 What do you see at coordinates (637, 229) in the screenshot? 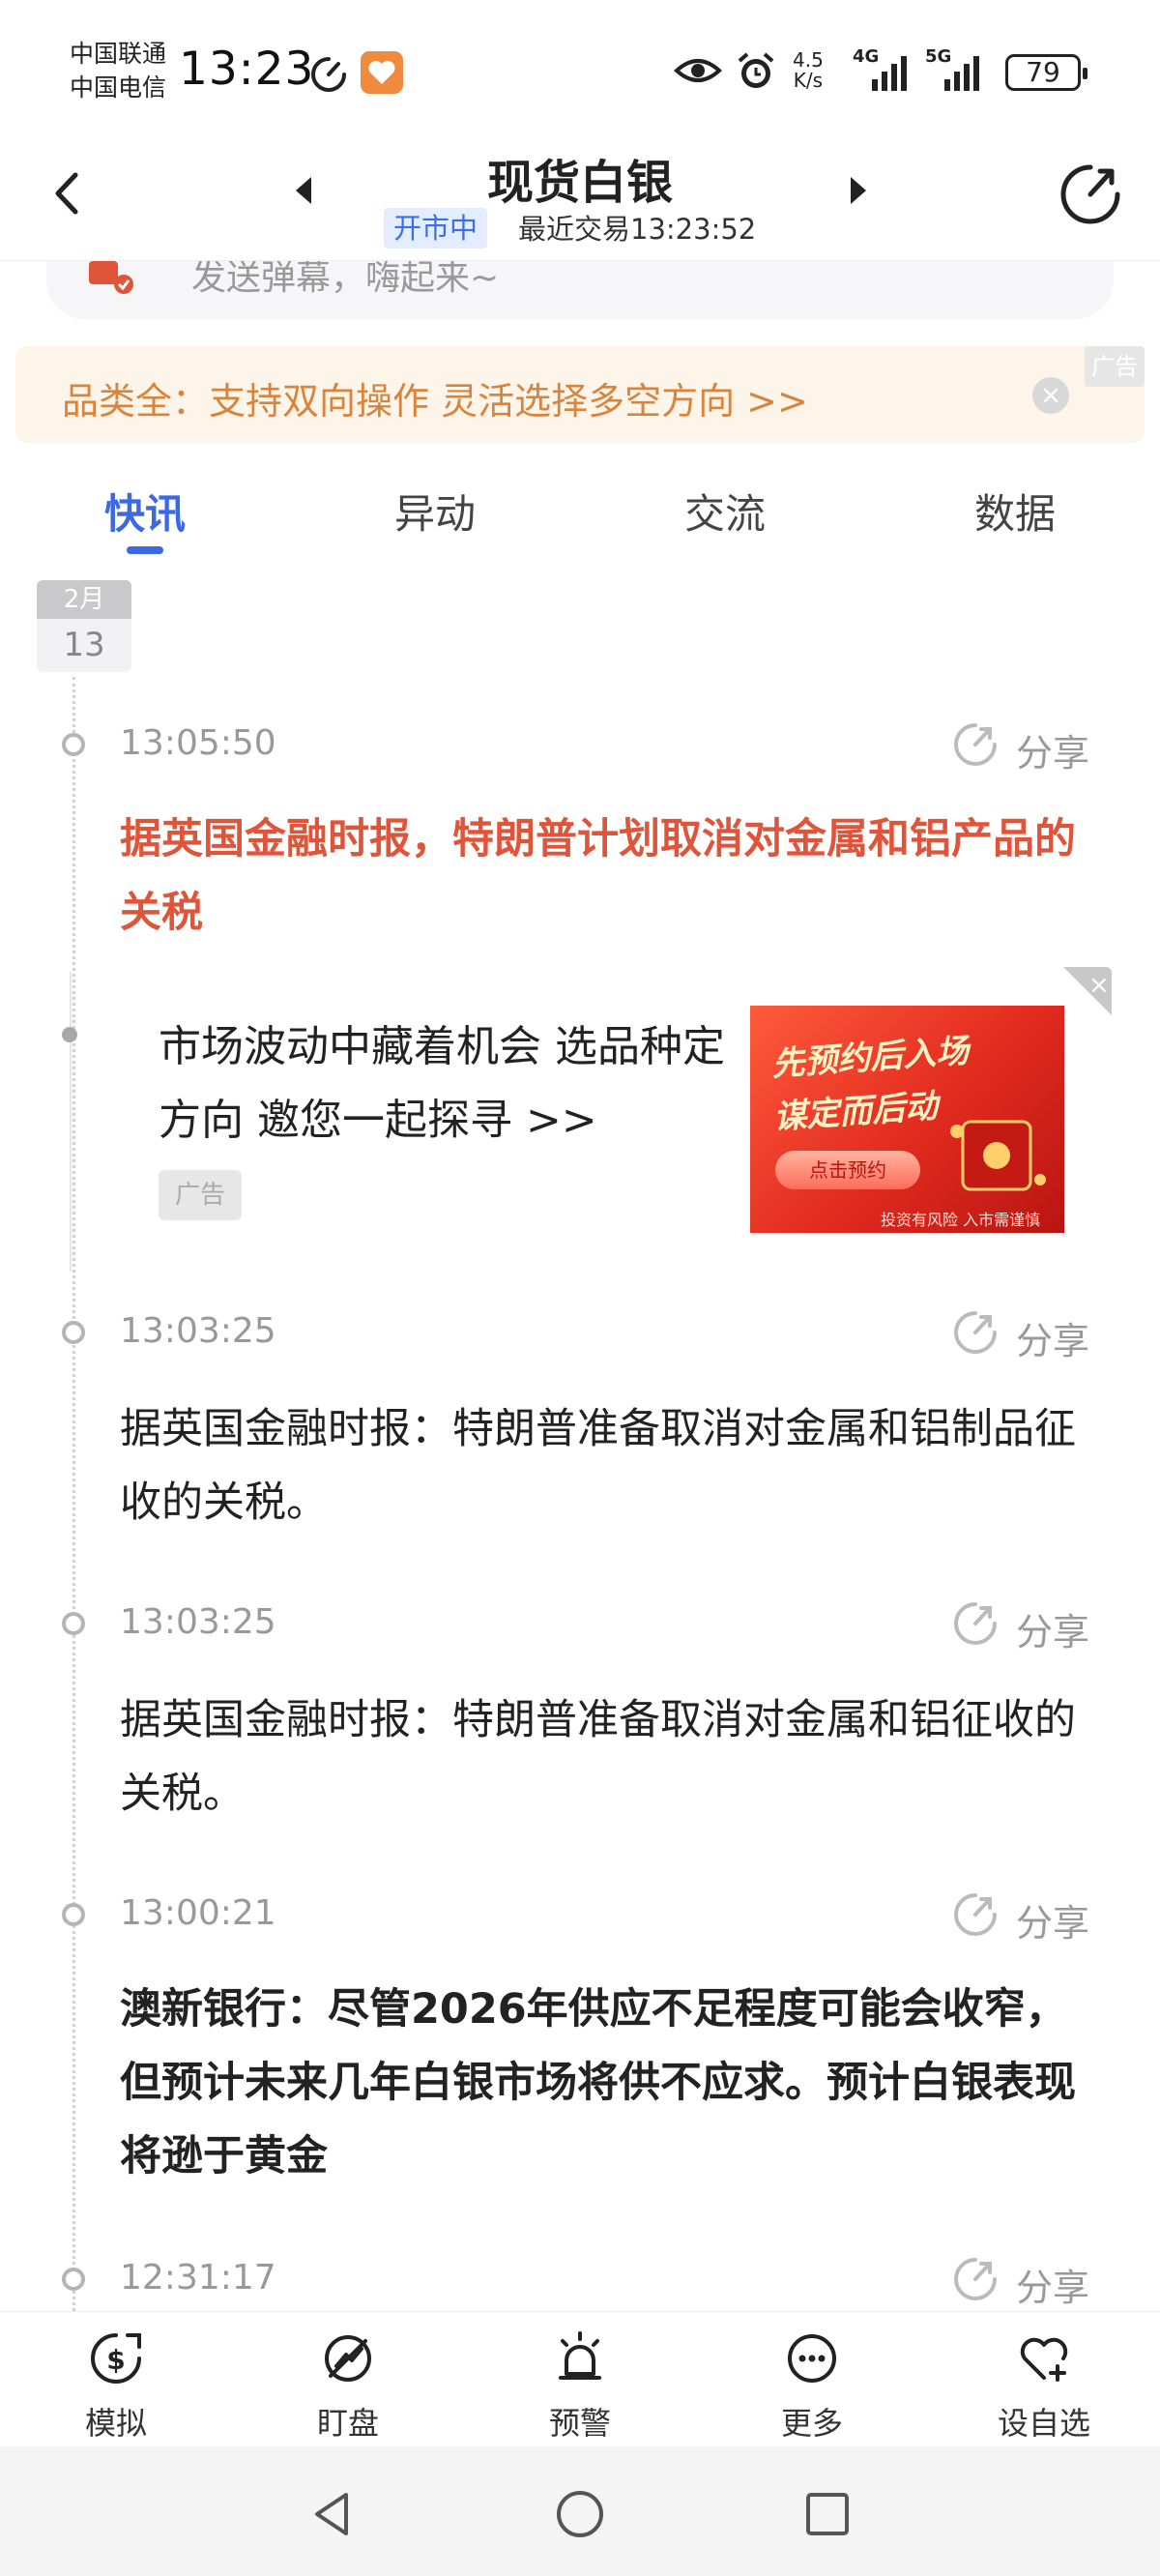
I see `last-trade-time: 最近交易13:23:52` at bounding box center [637, 229].